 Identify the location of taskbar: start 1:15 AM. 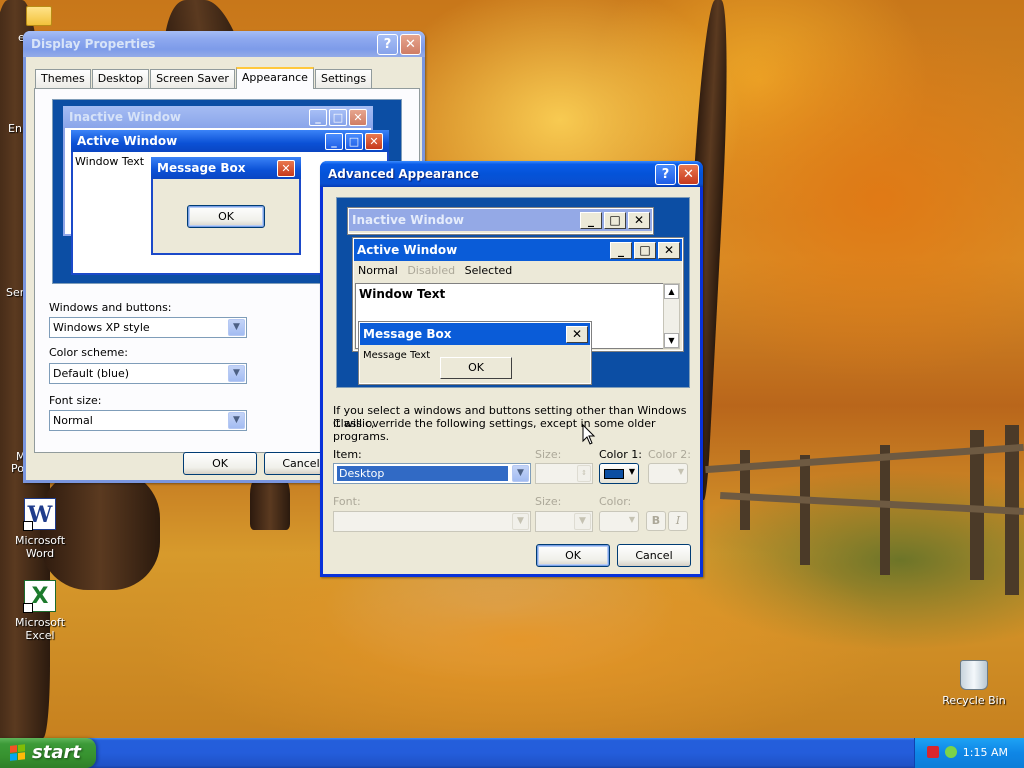
(512, 753).